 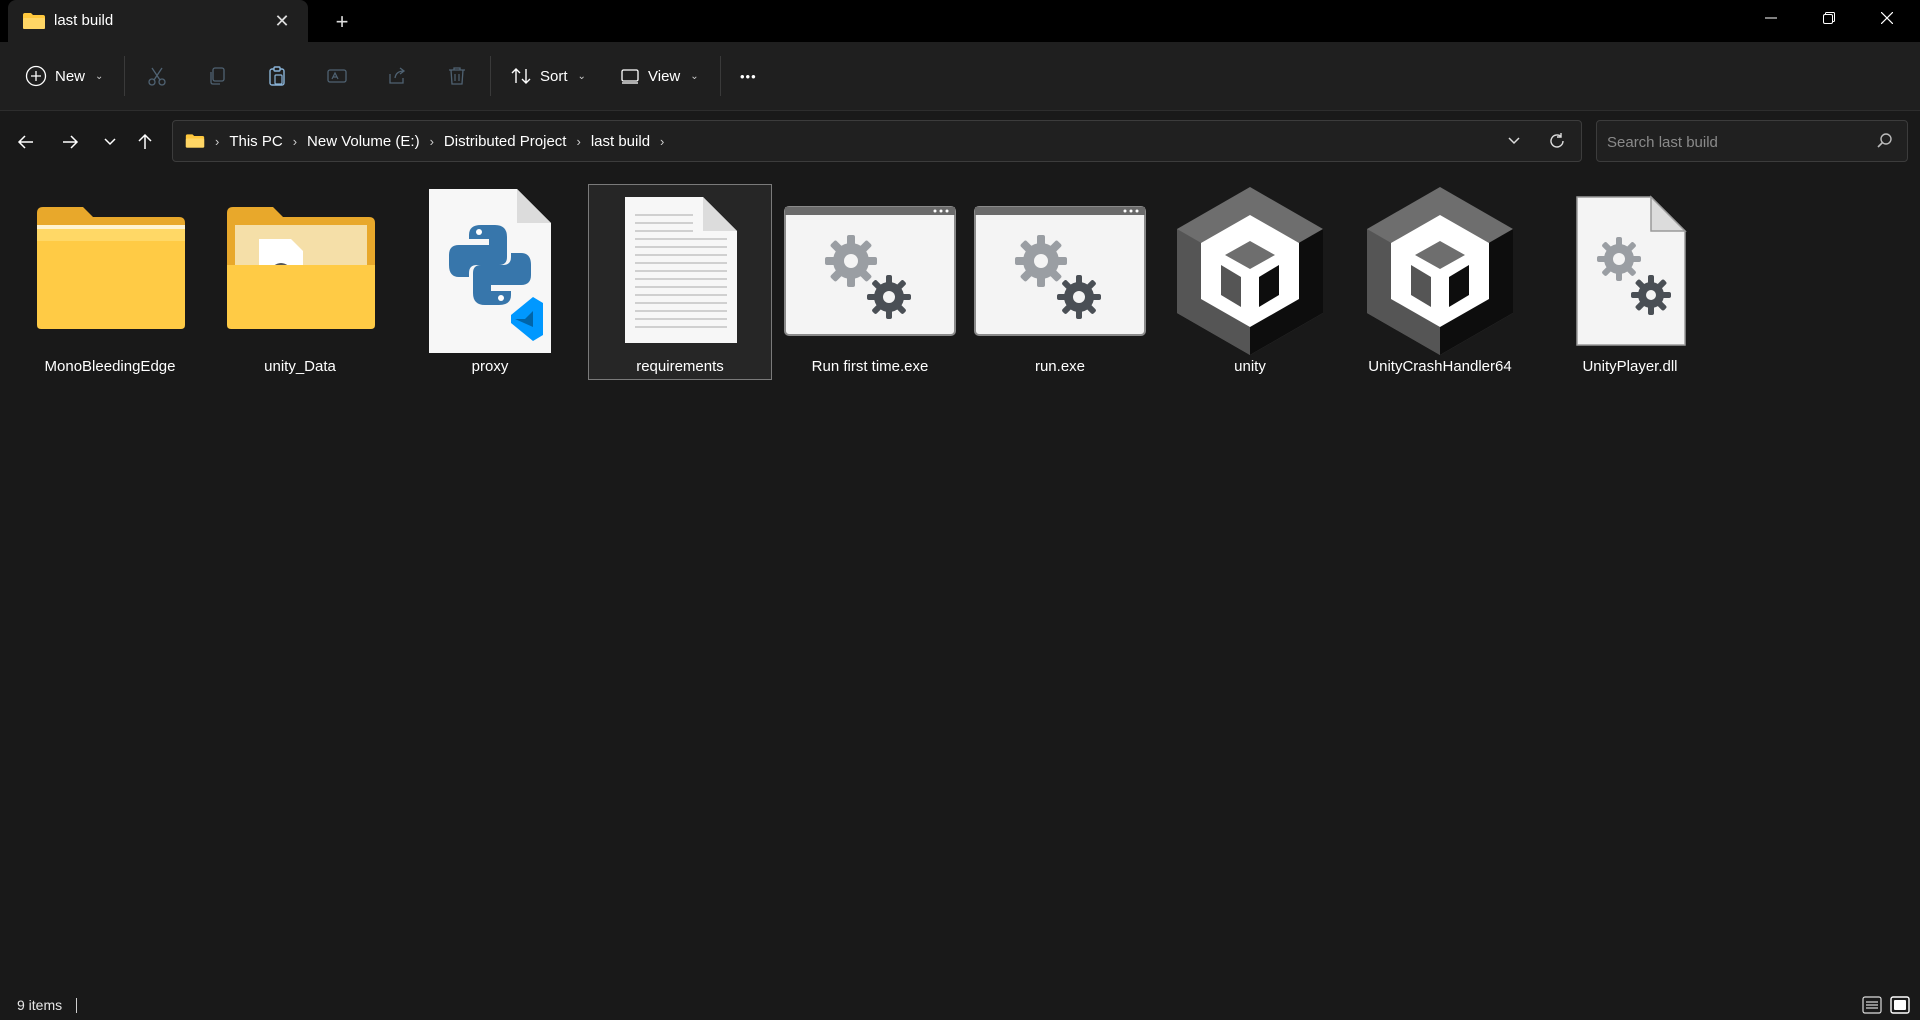 What do you see at coordinates (681, 270) in the screenshot?
I see `text-document-icon` at bounding box center [681, 270].